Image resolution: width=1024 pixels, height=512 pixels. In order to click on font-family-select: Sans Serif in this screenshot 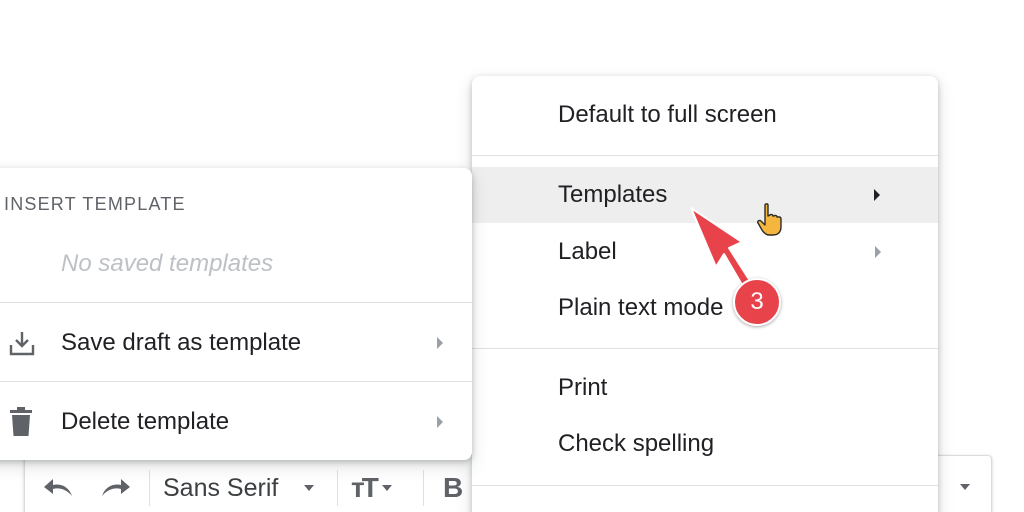, I will do `click(239, 488)`.